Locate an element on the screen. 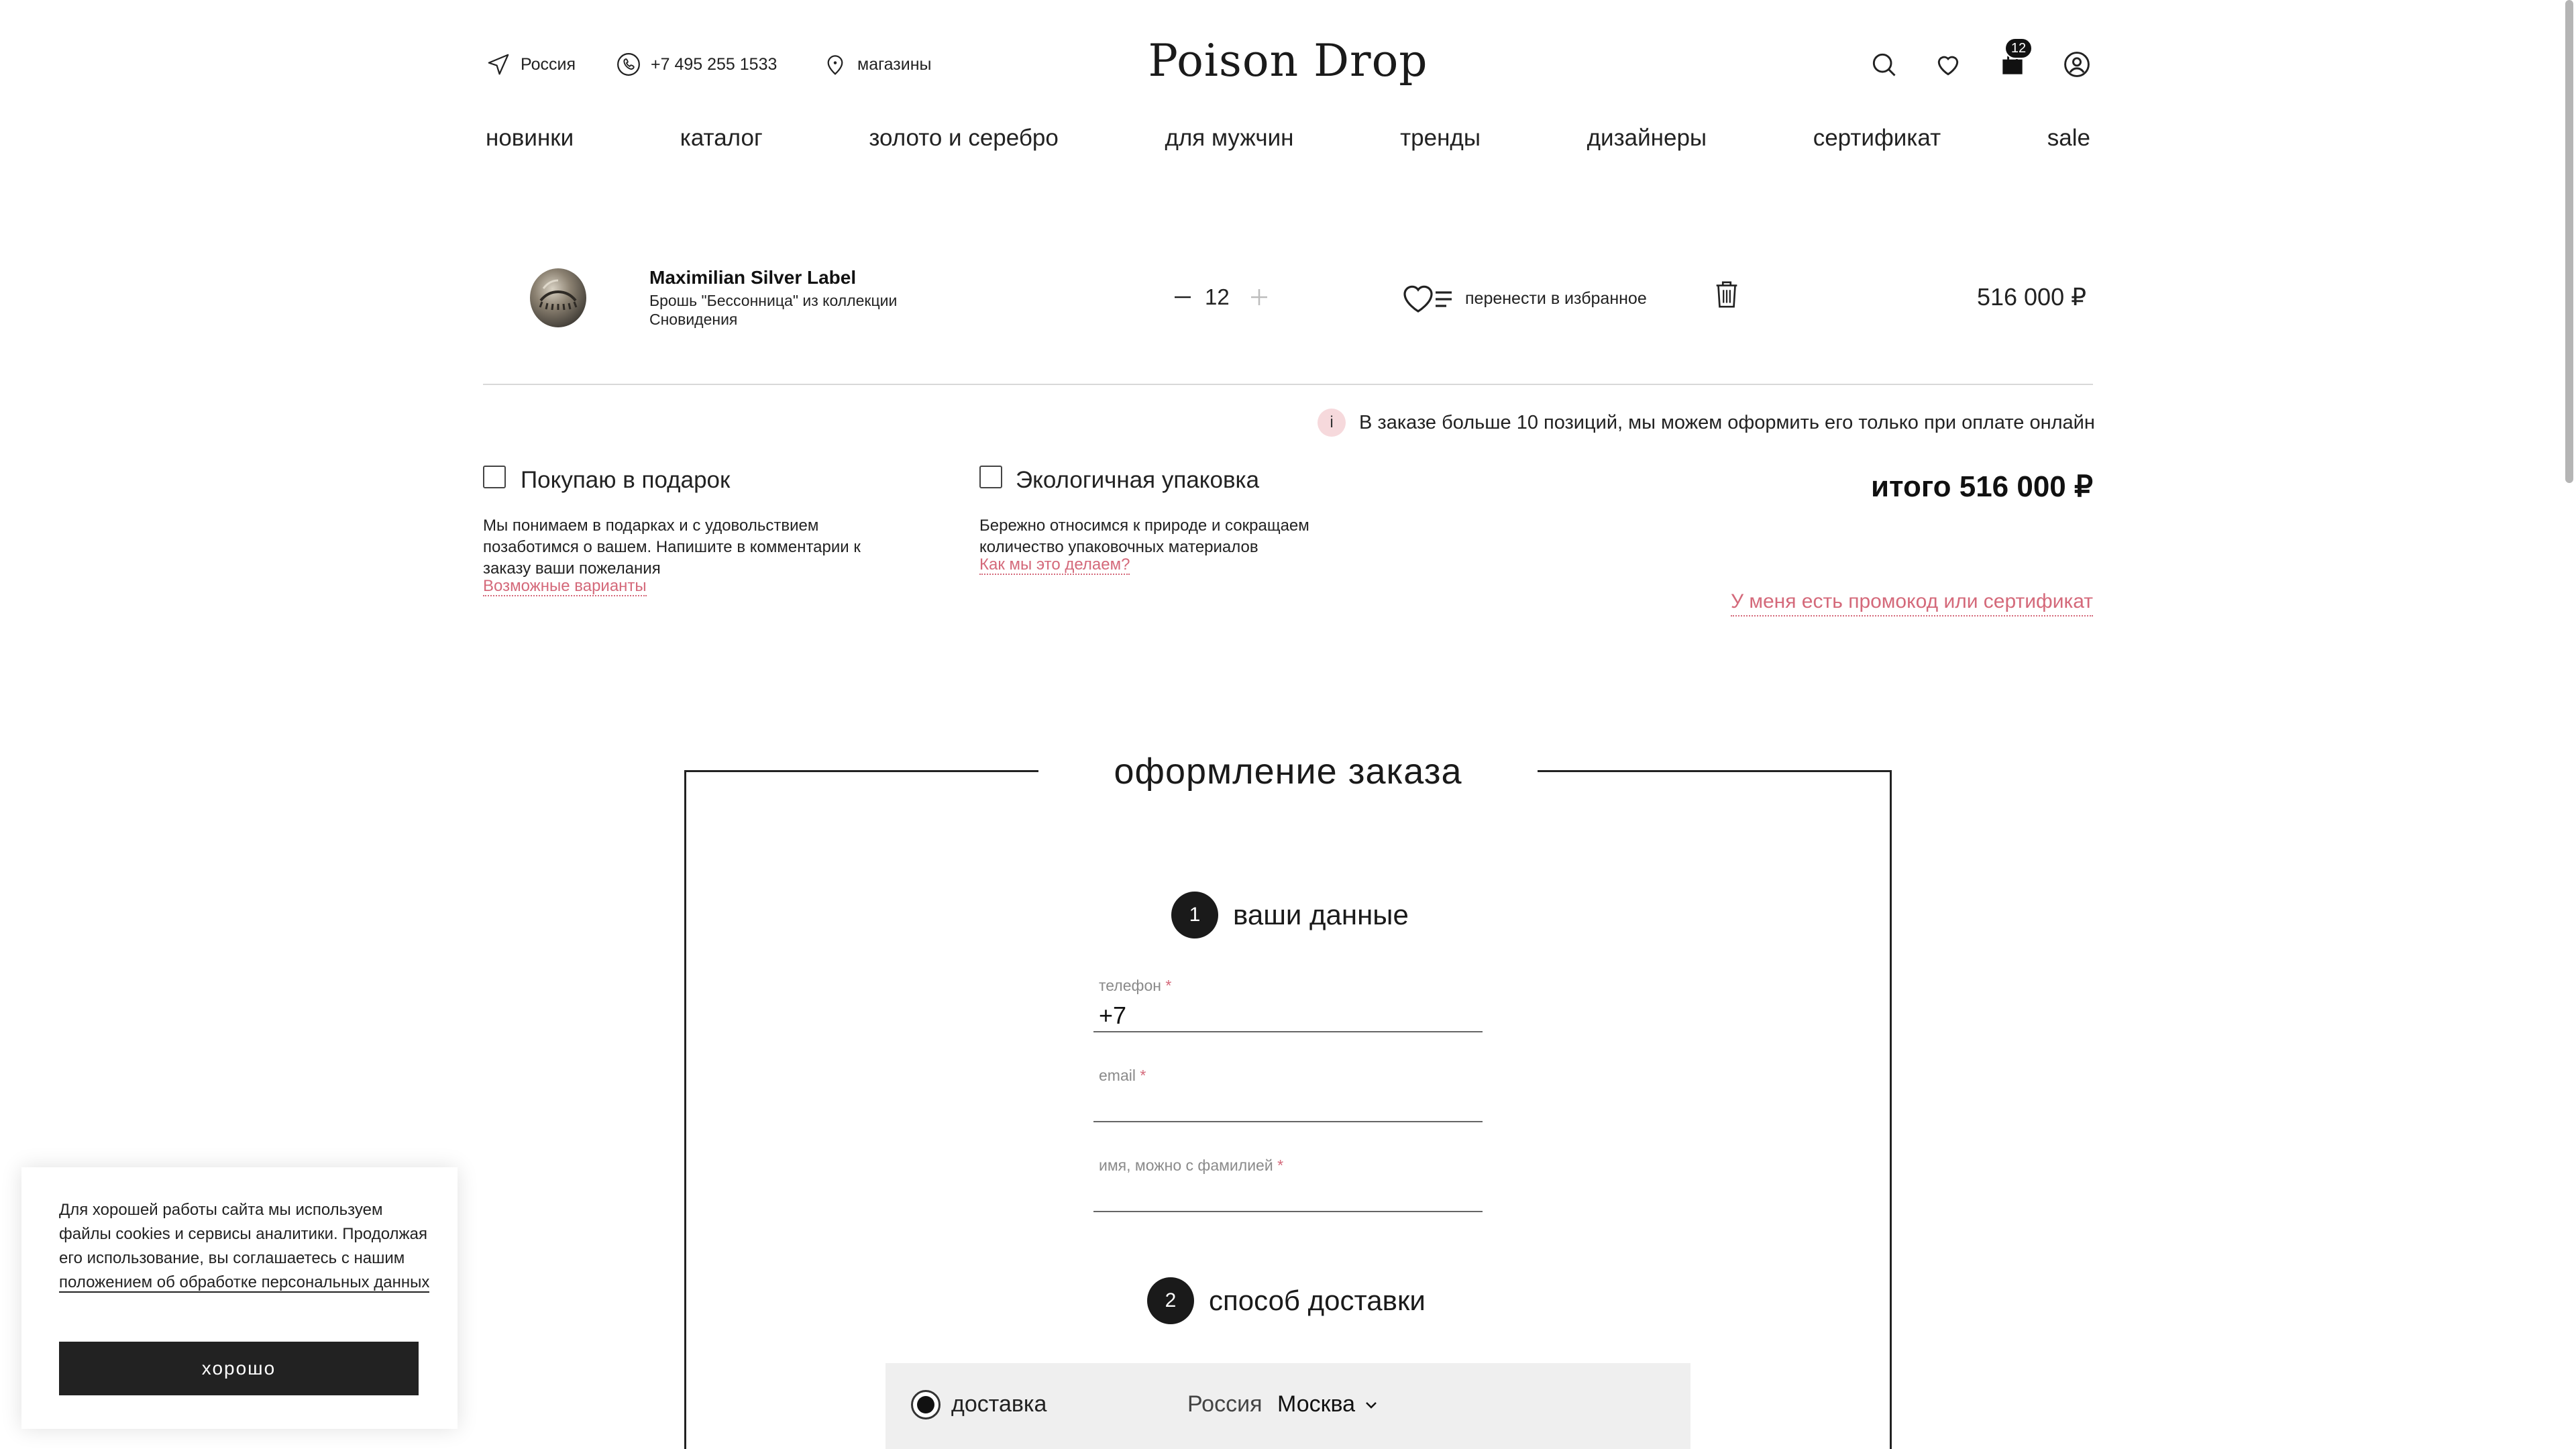 This screenshot has width=2576, height=1449. nav-item-sale: sale is located at coordinates (2068, 138).